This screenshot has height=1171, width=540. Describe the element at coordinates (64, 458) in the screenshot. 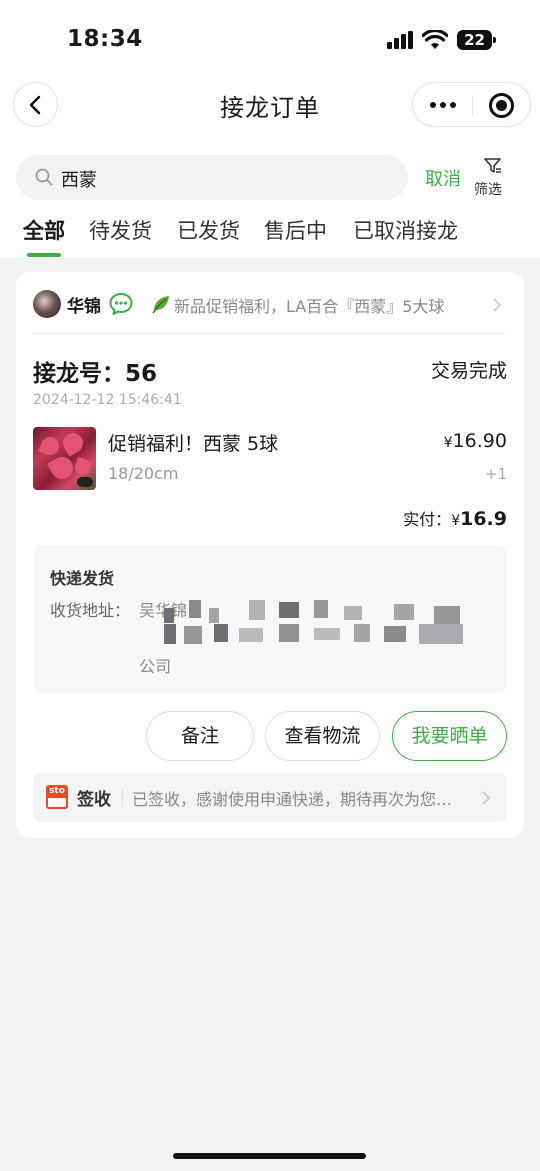

I see `product-image` at that location.